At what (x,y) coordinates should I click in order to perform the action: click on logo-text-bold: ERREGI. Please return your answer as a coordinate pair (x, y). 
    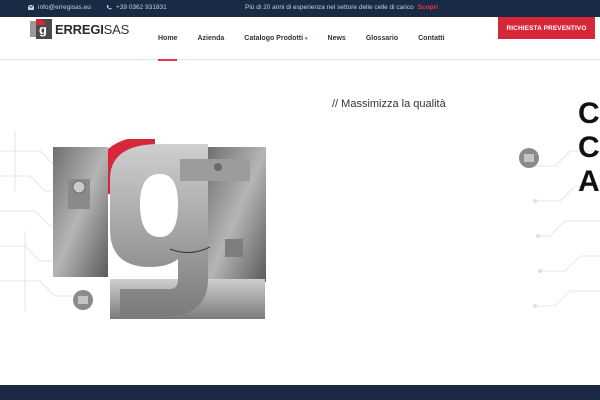
    Looking at the image, I should click on (79, 29).